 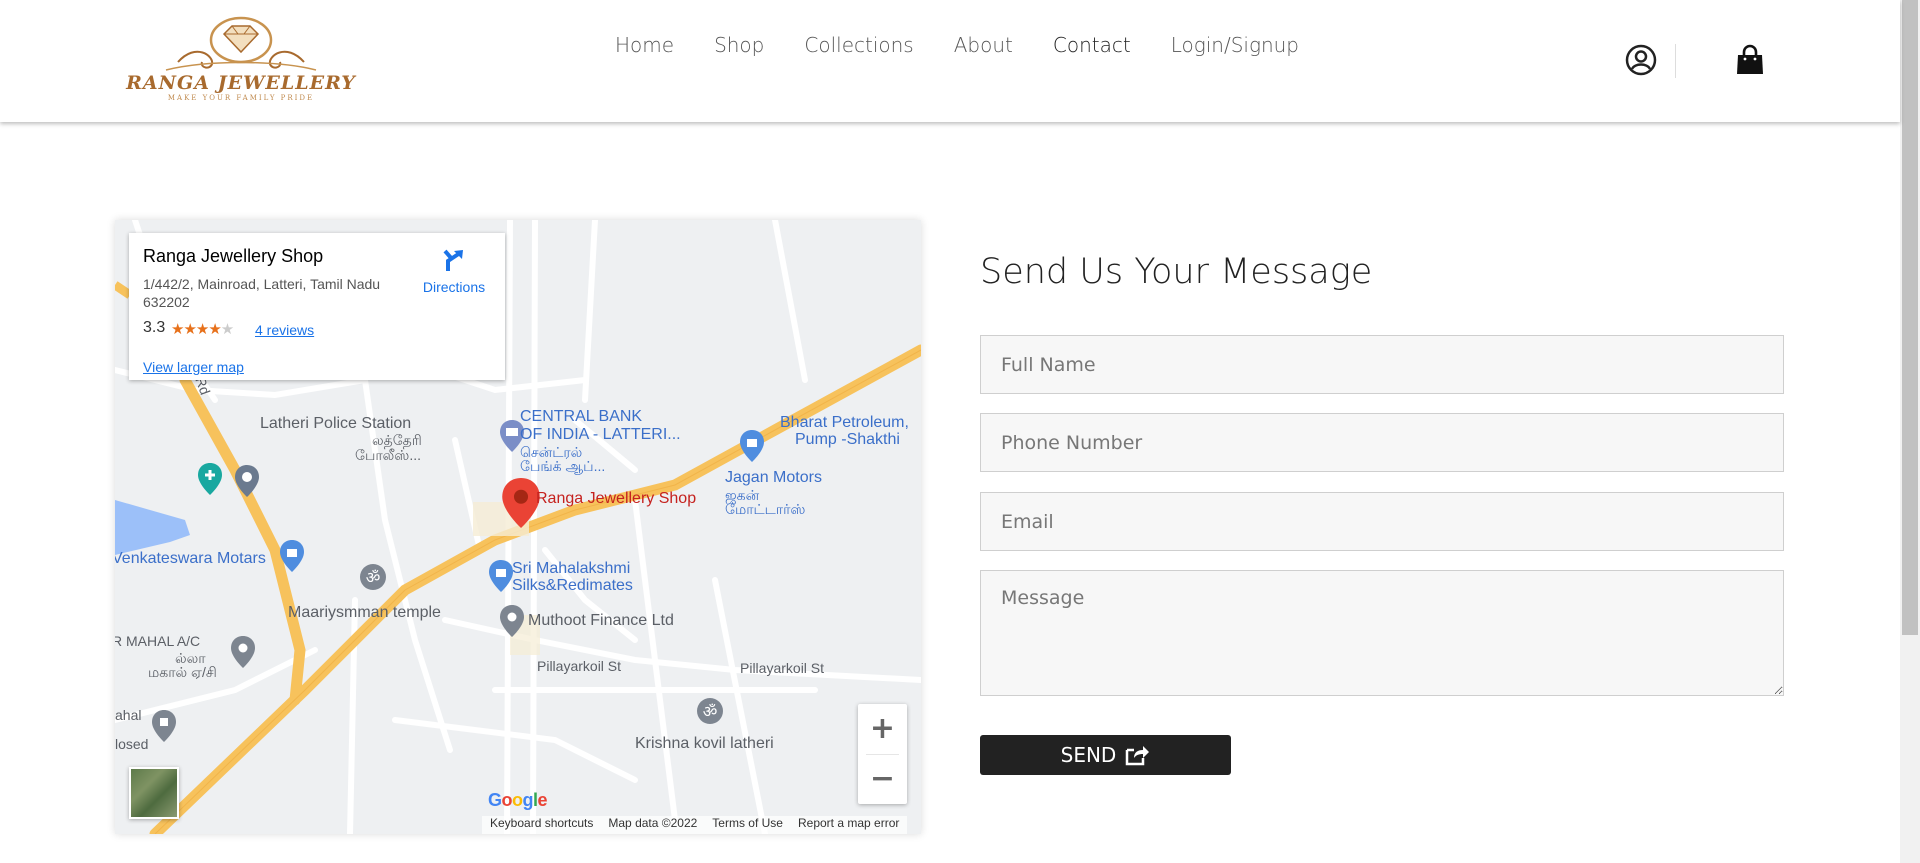 I want to click on map-label-jagan: Jagan Motors, so click(x=773, y=477).